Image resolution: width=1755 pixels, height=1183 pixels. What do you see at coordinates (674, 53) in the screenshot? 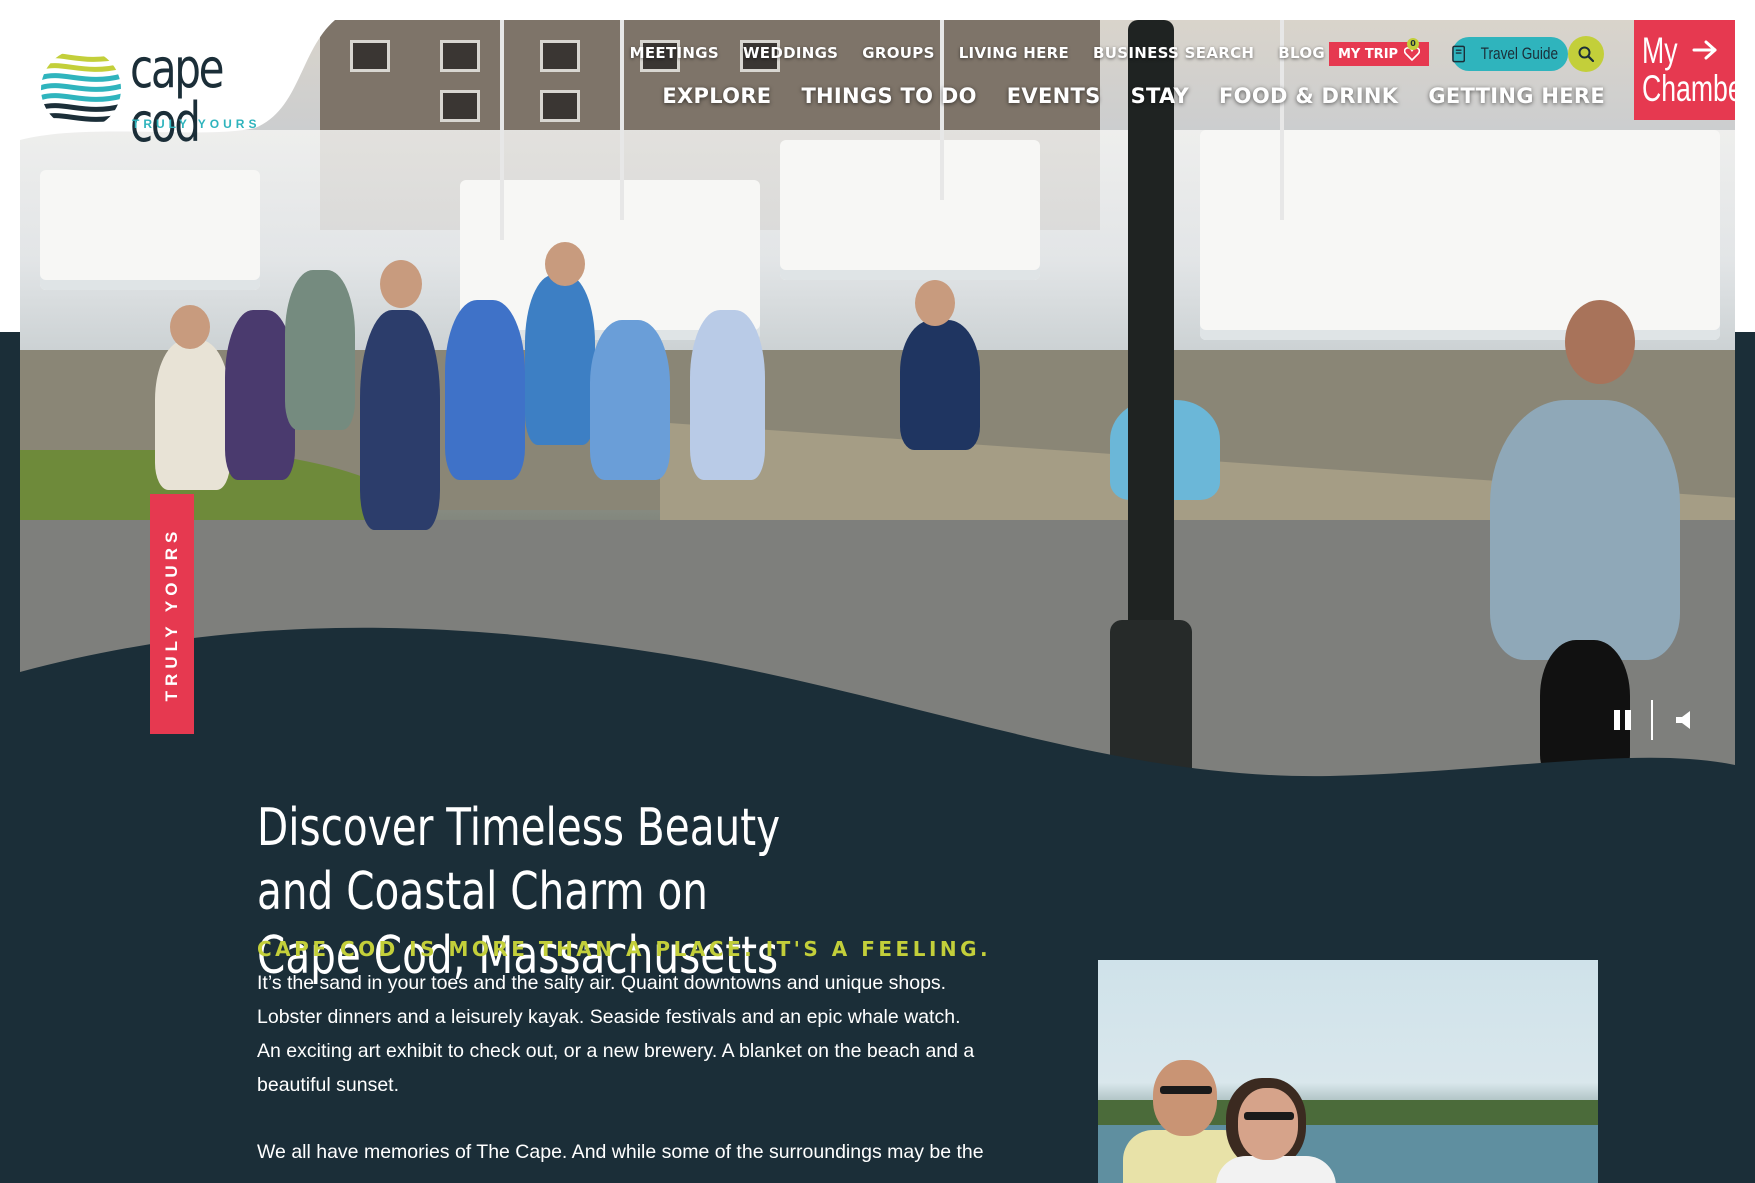
I see `nav-meetings: MEETINGS` at bounding box center [674, 53].